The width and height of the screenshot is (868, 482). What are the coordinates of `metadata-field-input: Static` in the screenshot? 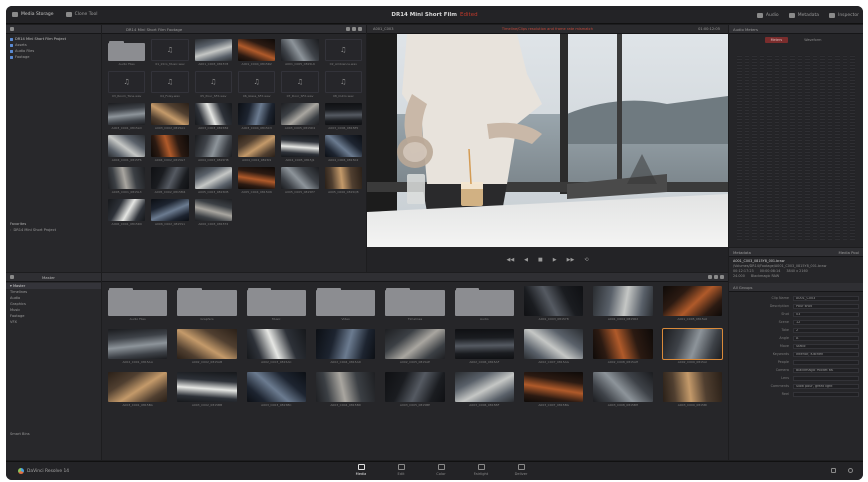 It's located at (826, 346).